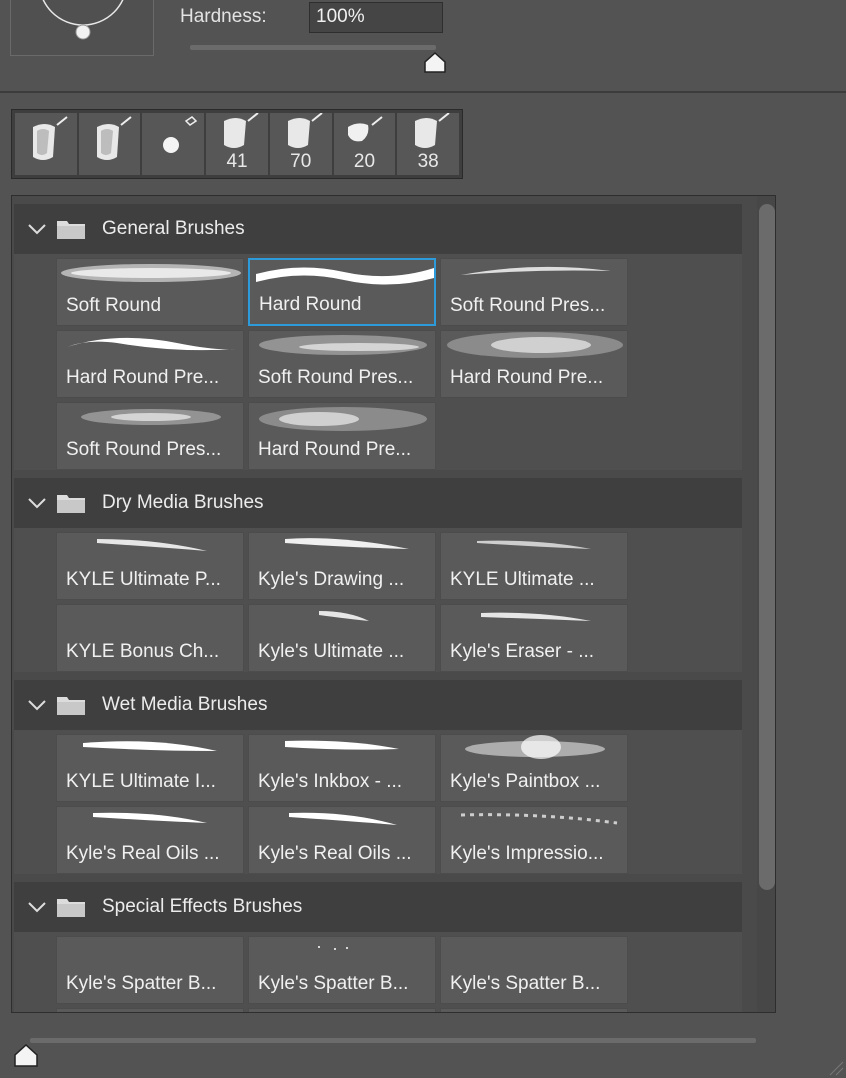  Describe the element at coordinates (173, 228) in the screenshot. I see `group-name: General Brushes` at that location.